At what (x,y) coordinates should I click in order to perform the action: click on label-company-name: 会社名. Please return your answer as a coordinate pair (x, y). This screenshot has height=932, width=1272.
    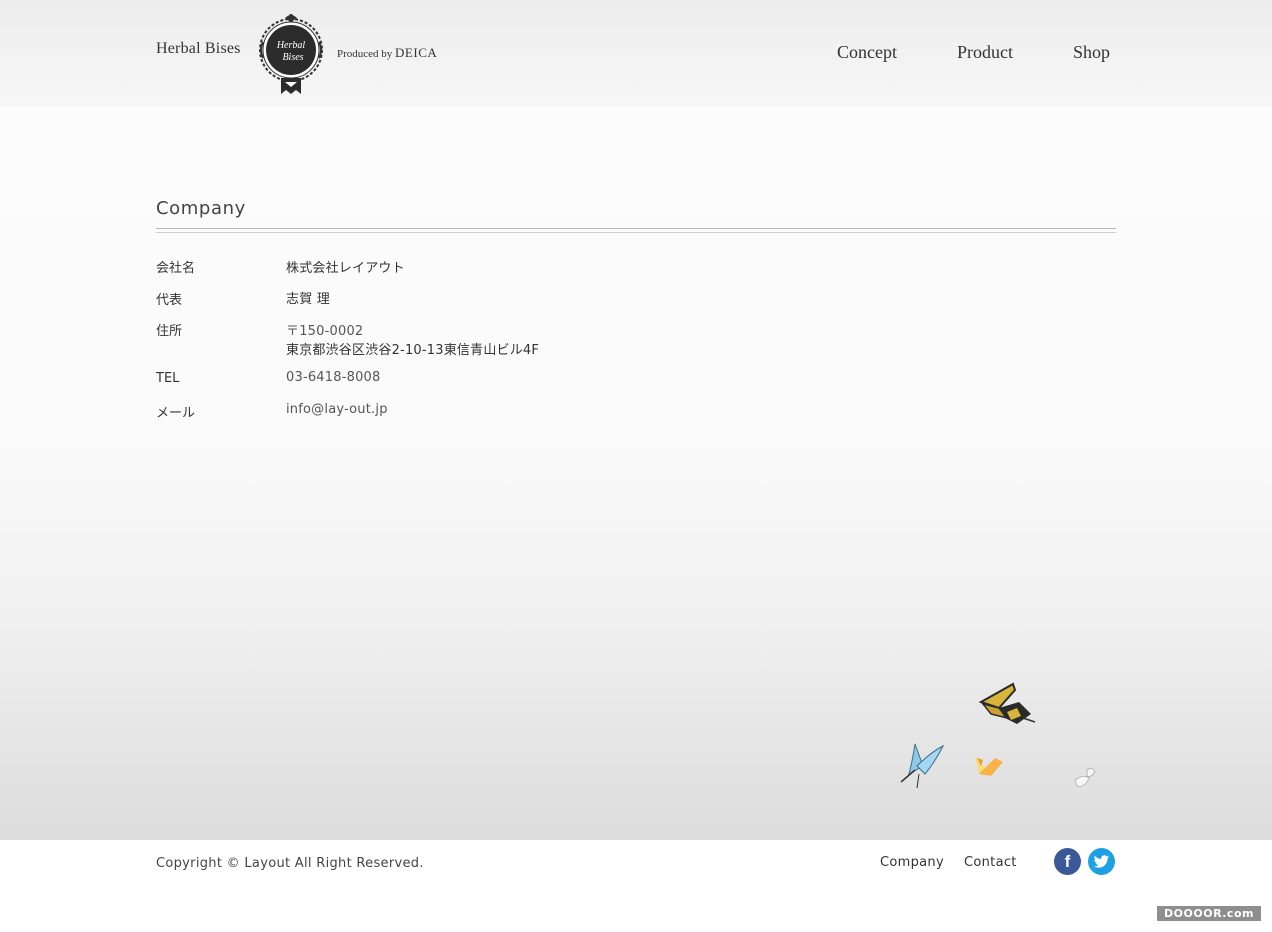
    Looking at the image, I should click on (176, 268).